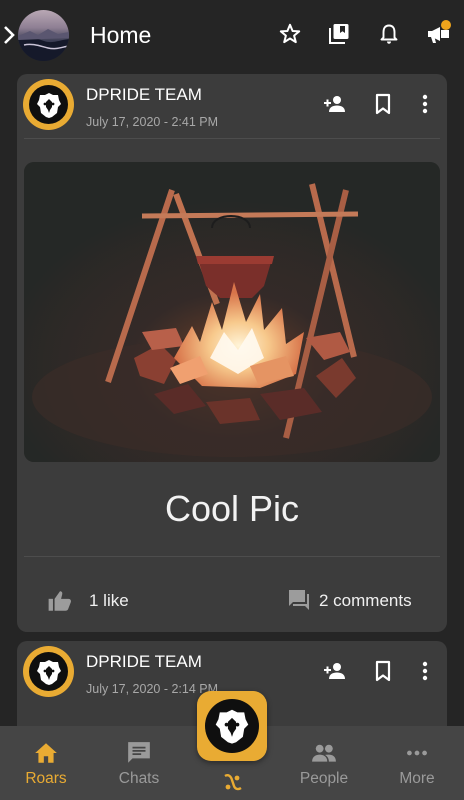 The width and height of the screenshot is (464, 800). Describe the element at coordinates (46, 753) in the screenshot. I see `home-icon` at that location.